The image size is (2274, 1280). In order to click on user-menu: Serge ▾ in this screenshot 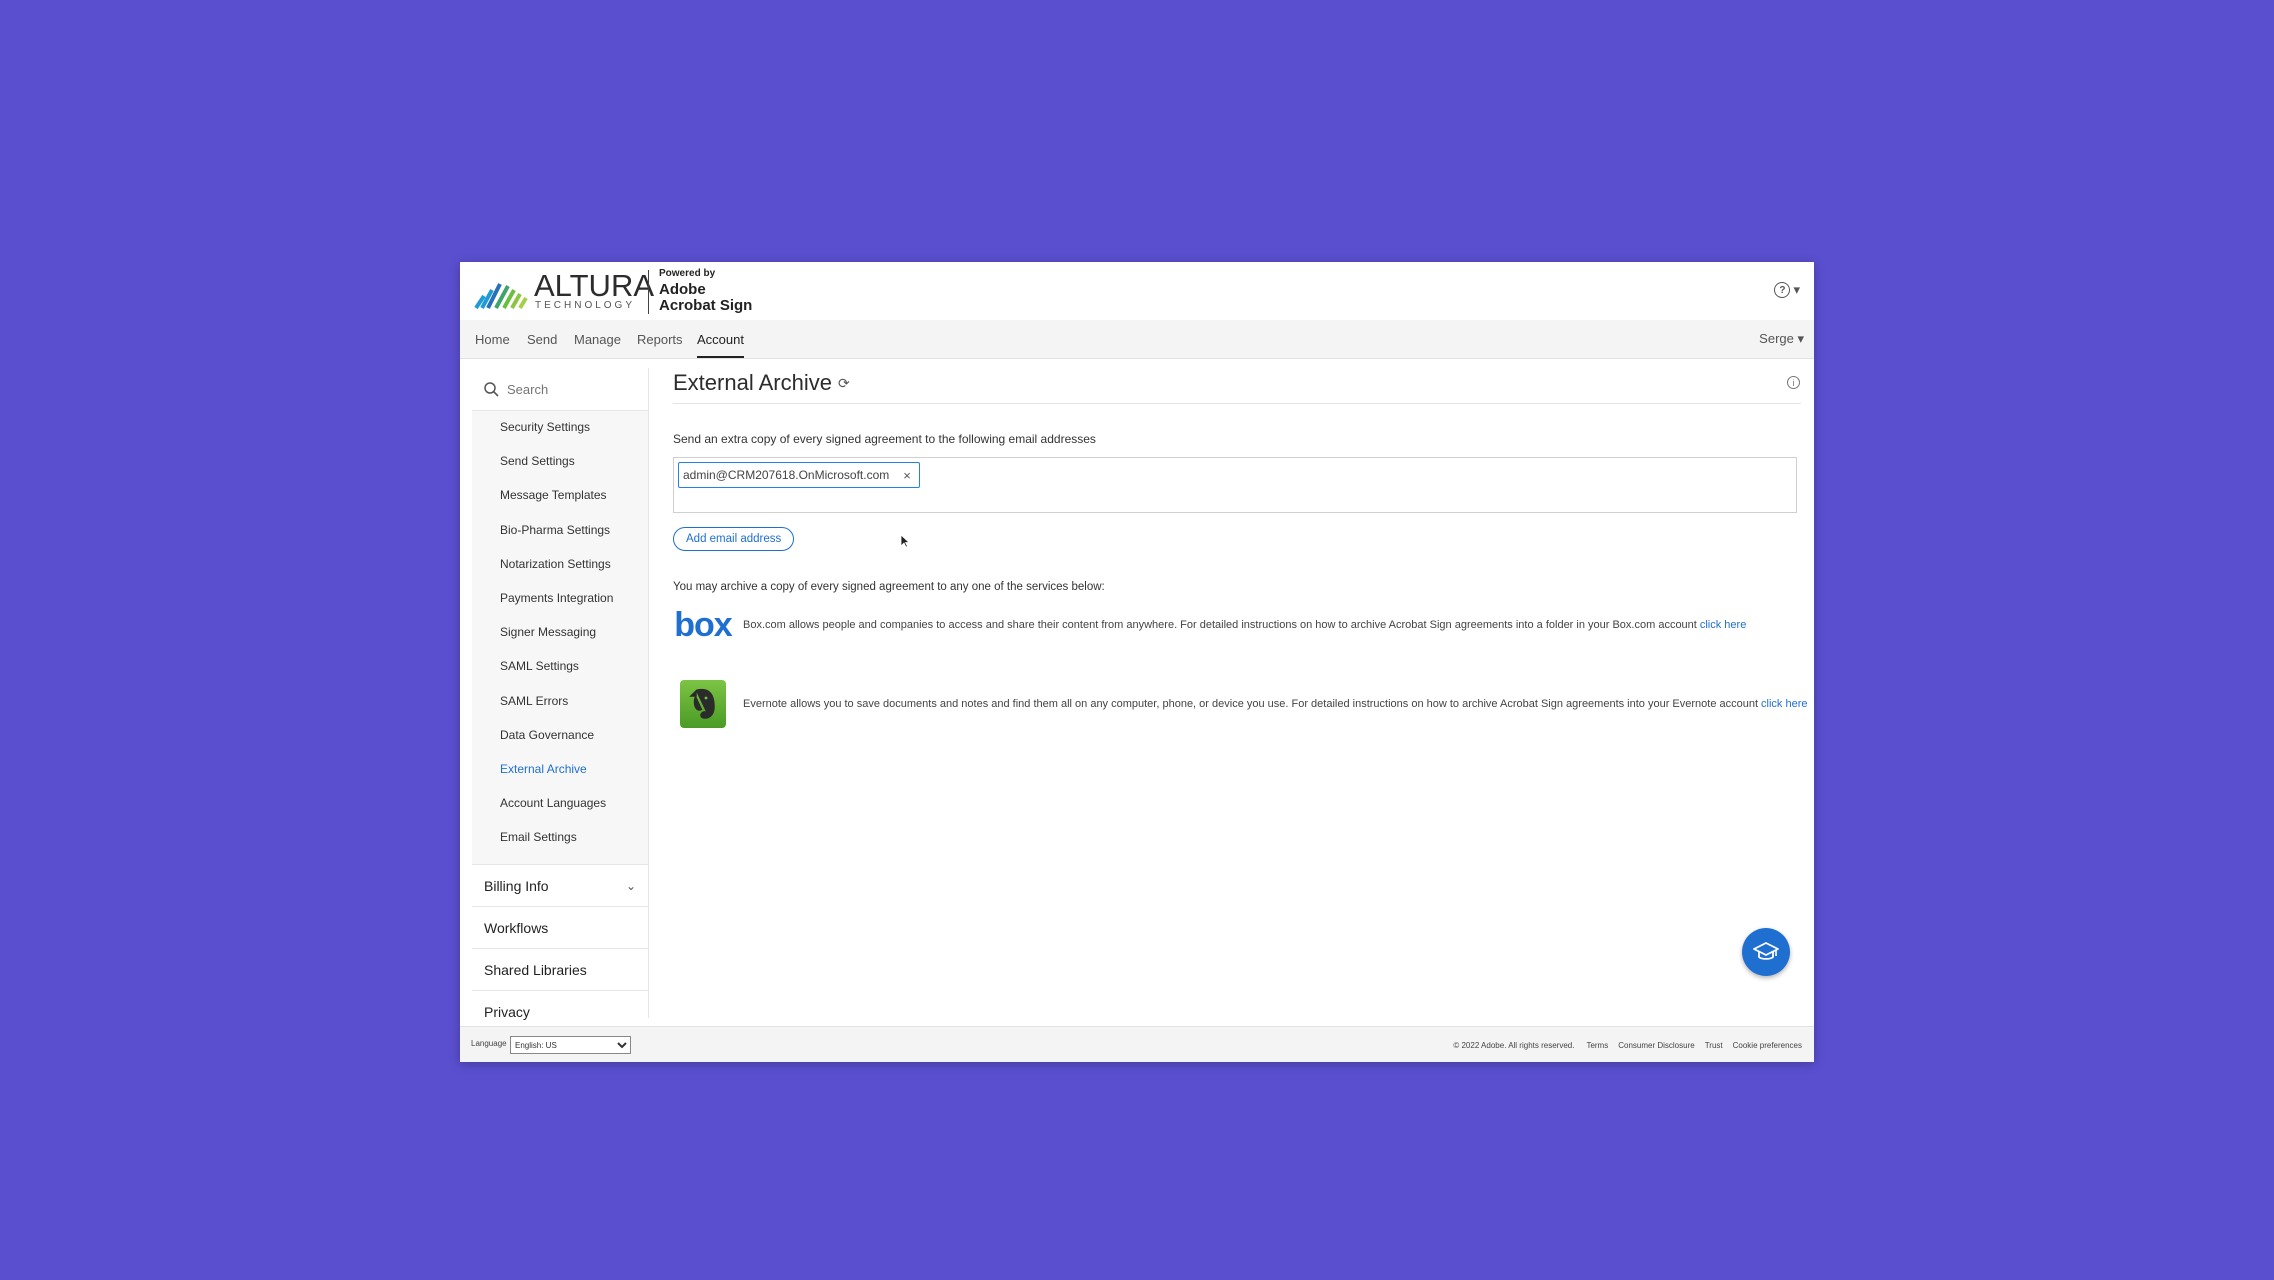, I will do `click(1781, 339)`.